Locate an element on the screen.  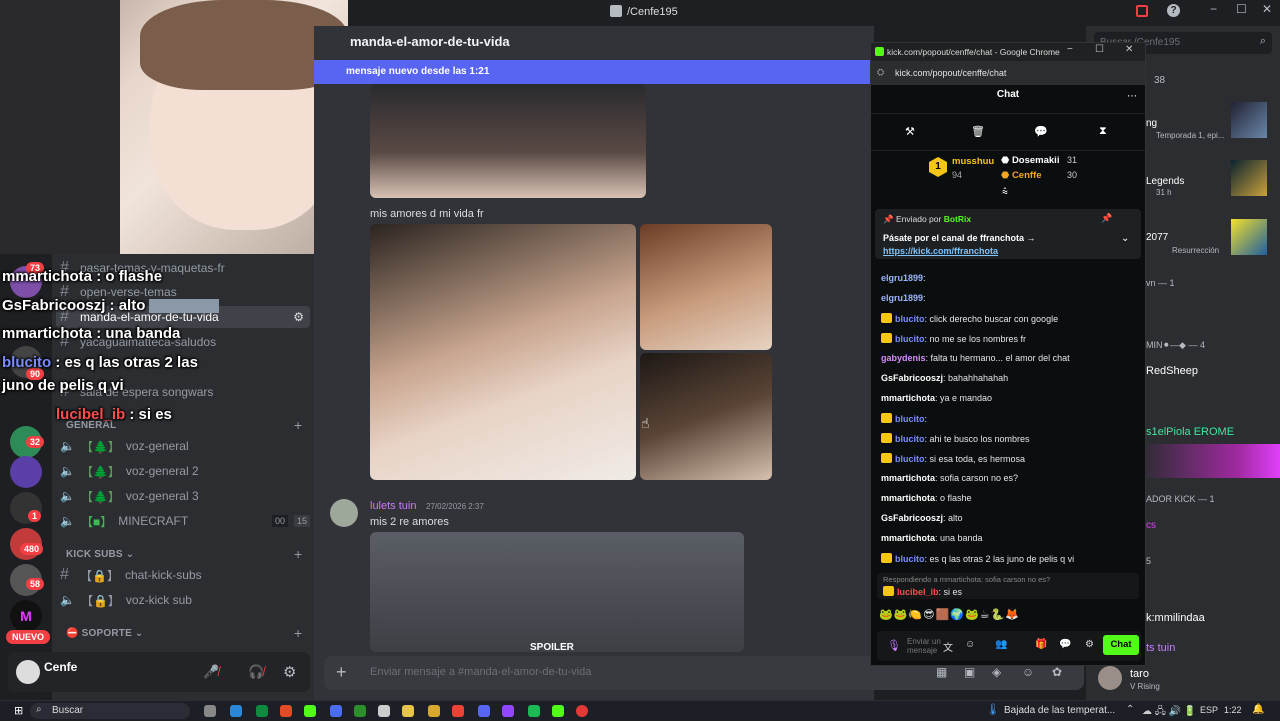
discord-icon is located at coordinates (484, 711).